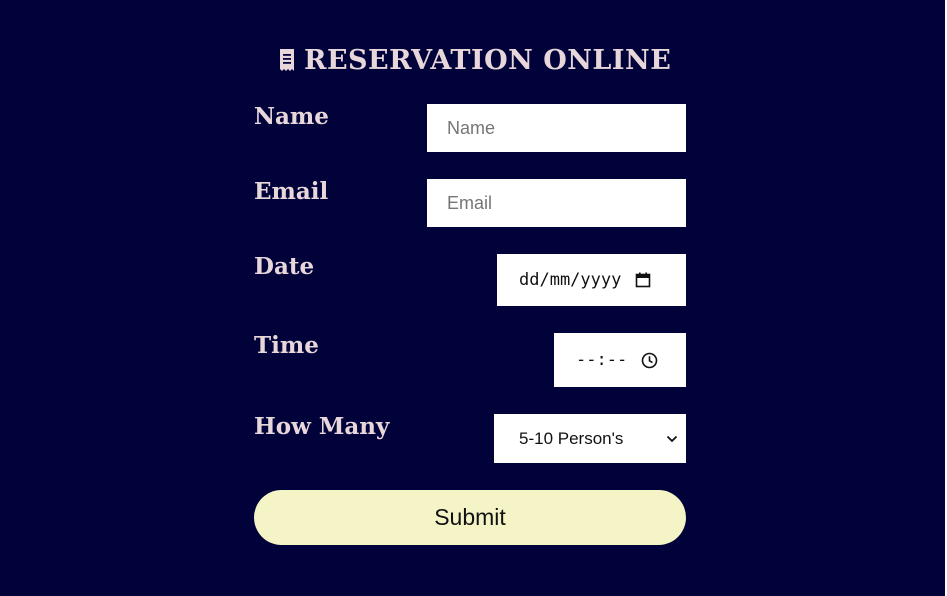  I want to click on submit-label: Submit, so click(470, 517).